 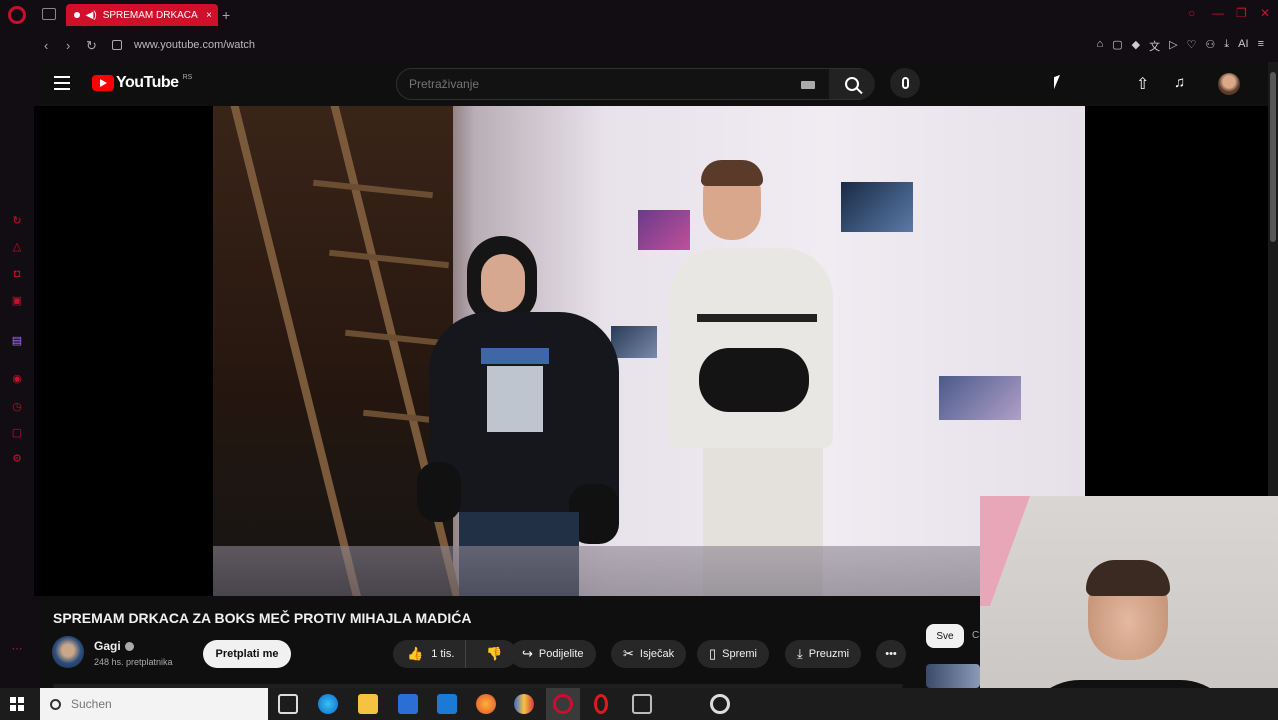 What do you see at coordinates (720, 704) in the screenshot?
I see `obs-icon` at bounding box center [720, 704].